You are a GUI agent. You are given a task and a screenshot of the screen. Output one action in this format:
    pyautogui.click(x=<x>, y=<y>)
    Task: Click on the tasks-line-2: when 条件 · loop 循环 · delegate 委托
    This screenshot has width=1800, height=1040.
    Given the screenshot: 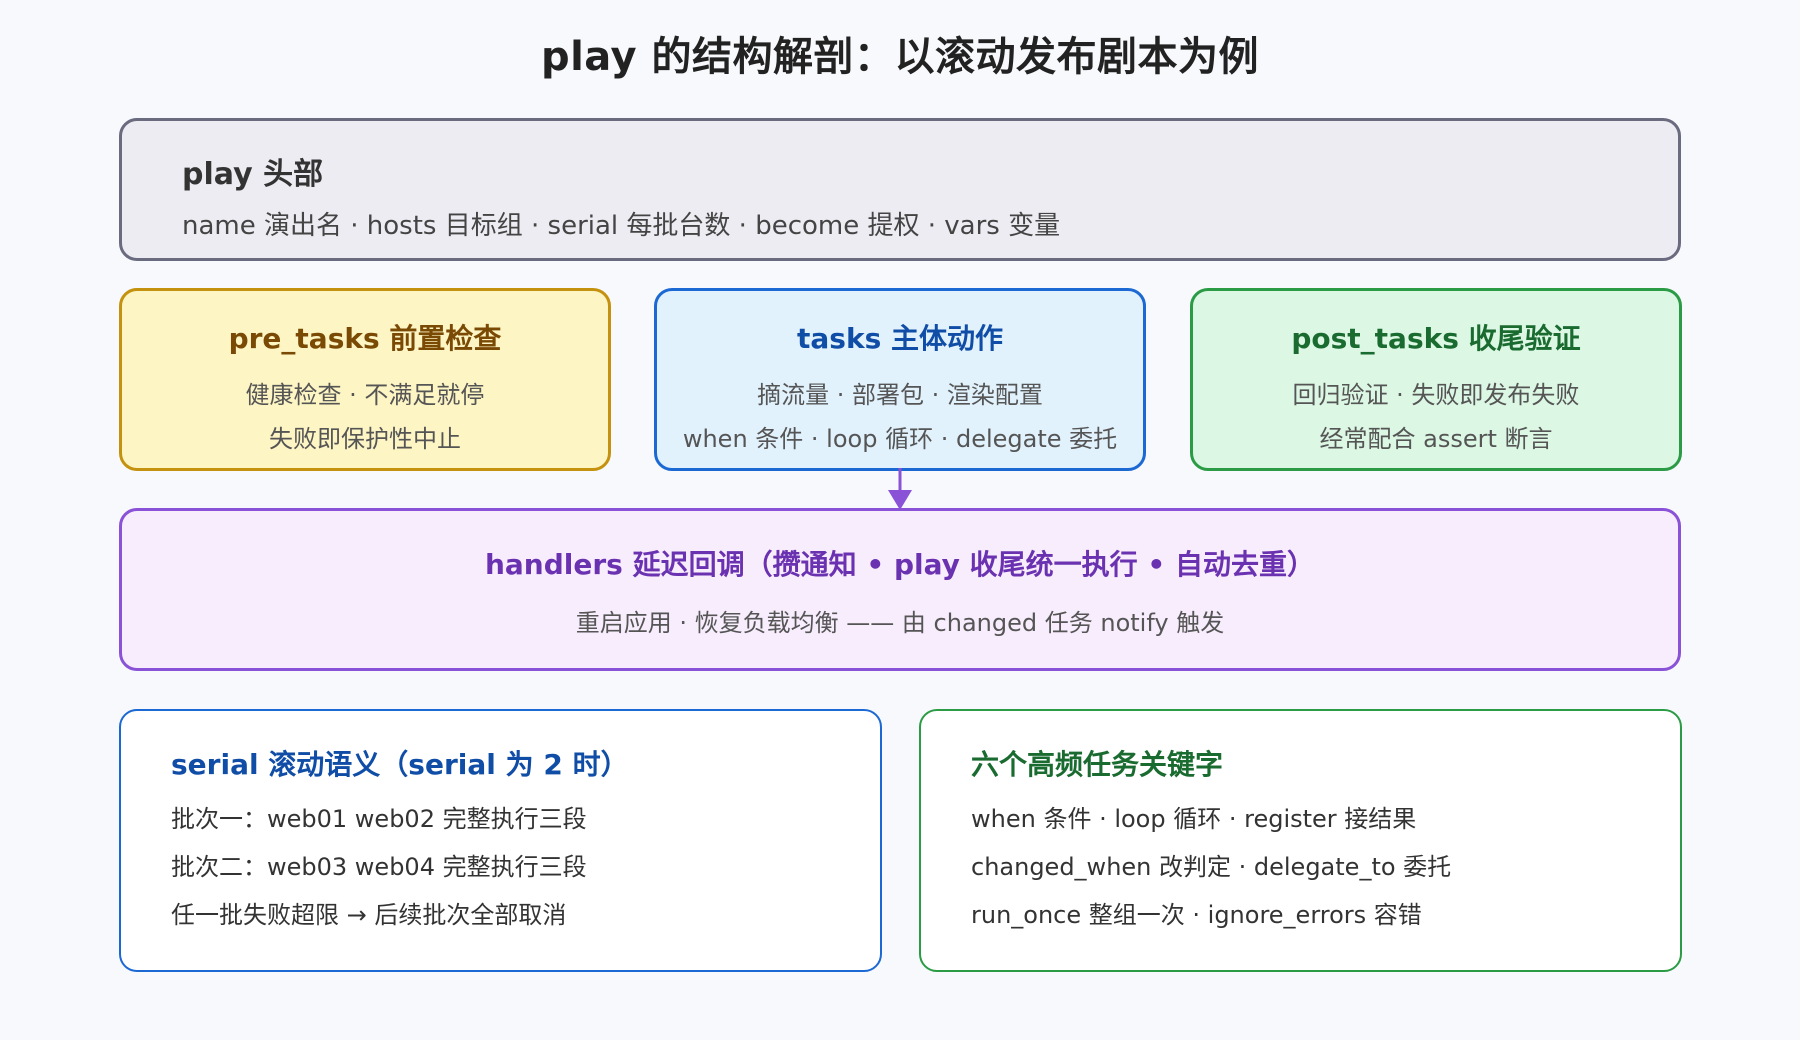 What is the action you would take?
    pyautogui.click(x=900, y=439)
    